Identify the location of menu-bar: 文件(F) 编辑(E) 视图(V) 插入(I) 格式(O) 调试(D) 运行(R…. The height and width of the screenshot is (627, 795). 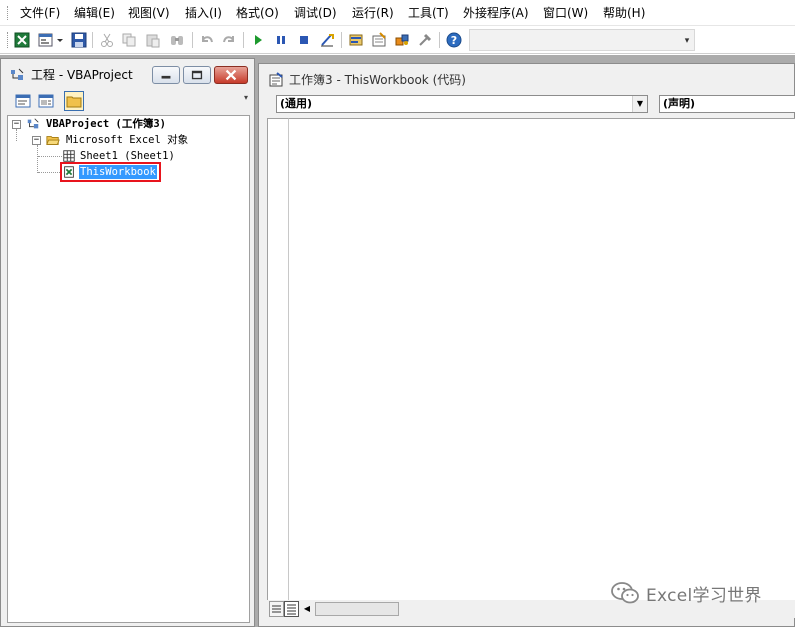
(397, 13).